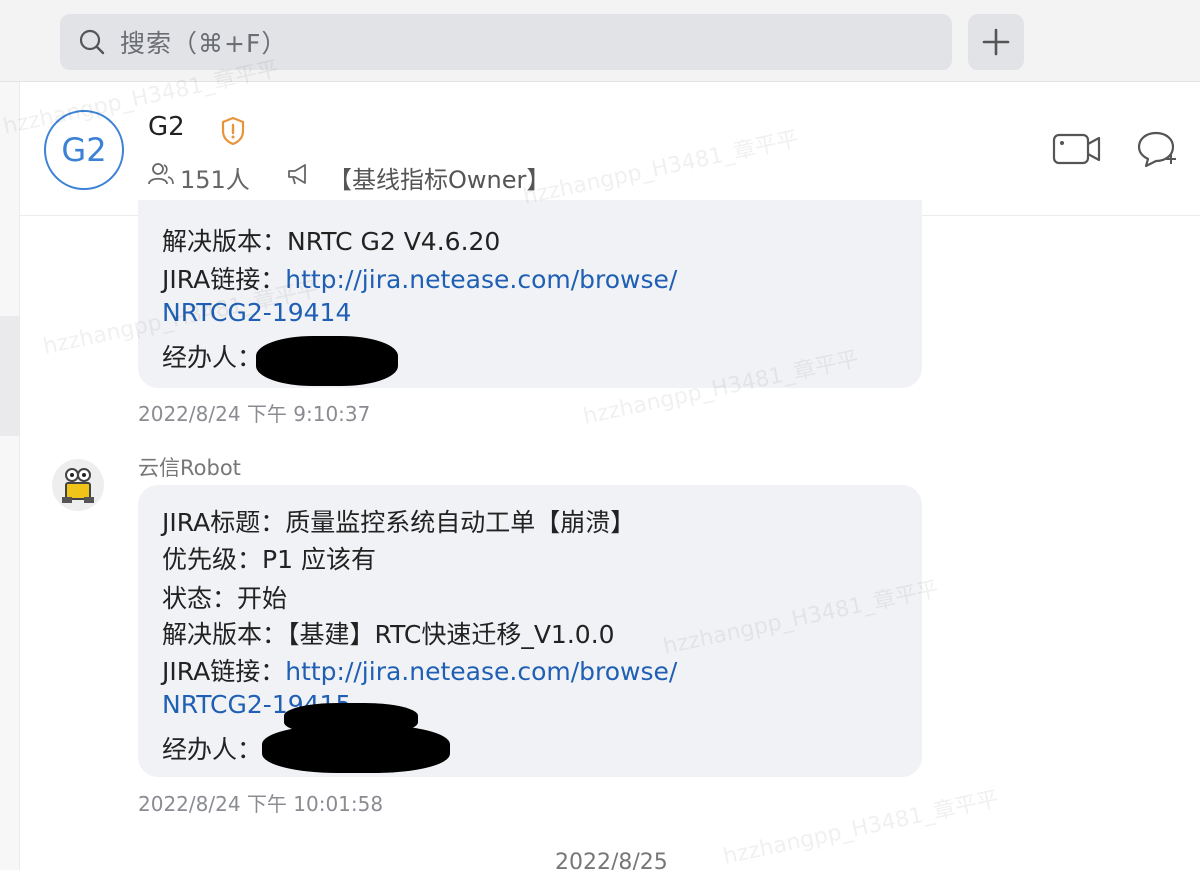 This screenshot has width=1200, height=870. Describe the element at coordinates (166, 127) in the screenshot. I see `group-name: G2` at that location.